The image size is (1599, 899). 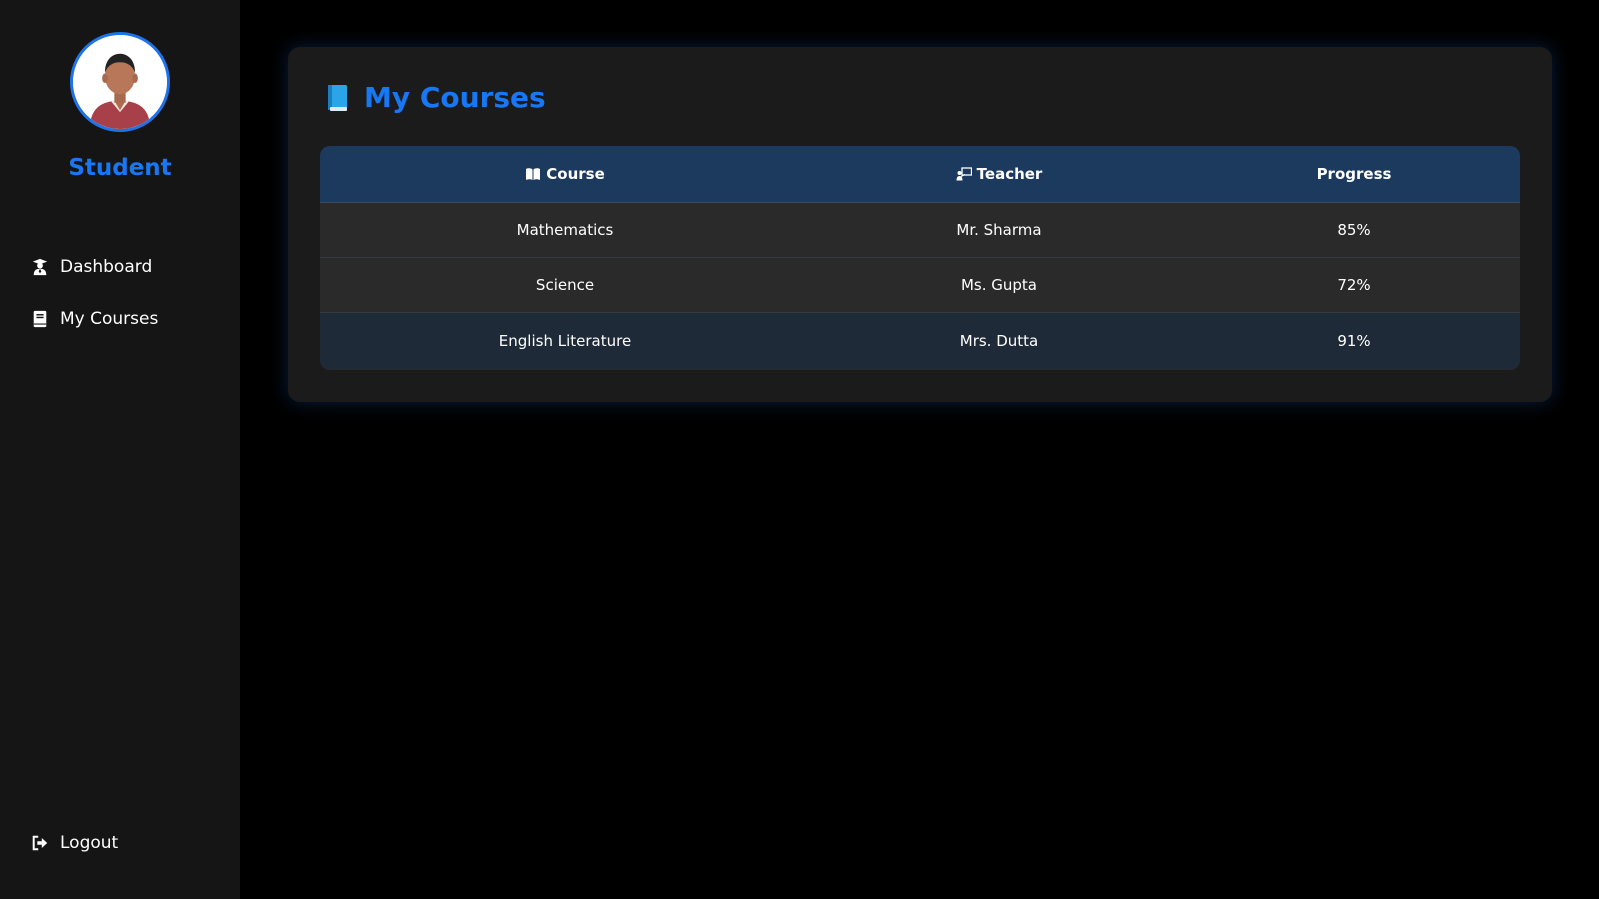 What do you see at coordinates (999, 230) in the screenshot?
I see `cell-teacher: Mr. Sharma` at bounding box center [999, 230].